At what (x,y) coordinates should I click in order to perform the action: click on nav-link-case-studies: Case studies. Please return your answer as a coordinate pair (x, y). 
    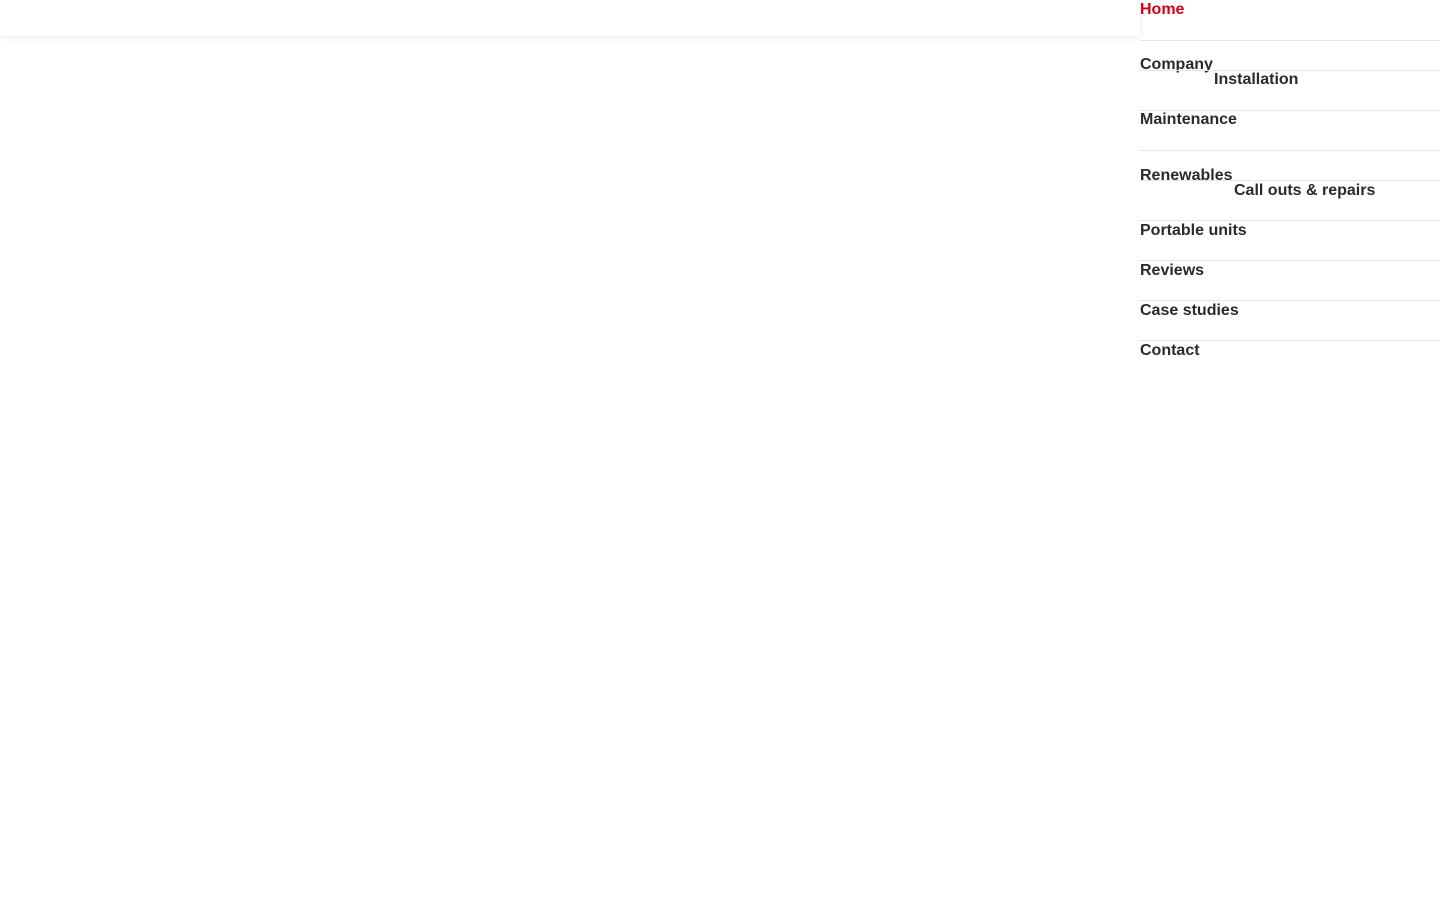
    Looking at the image, I should click on (1189, 311).